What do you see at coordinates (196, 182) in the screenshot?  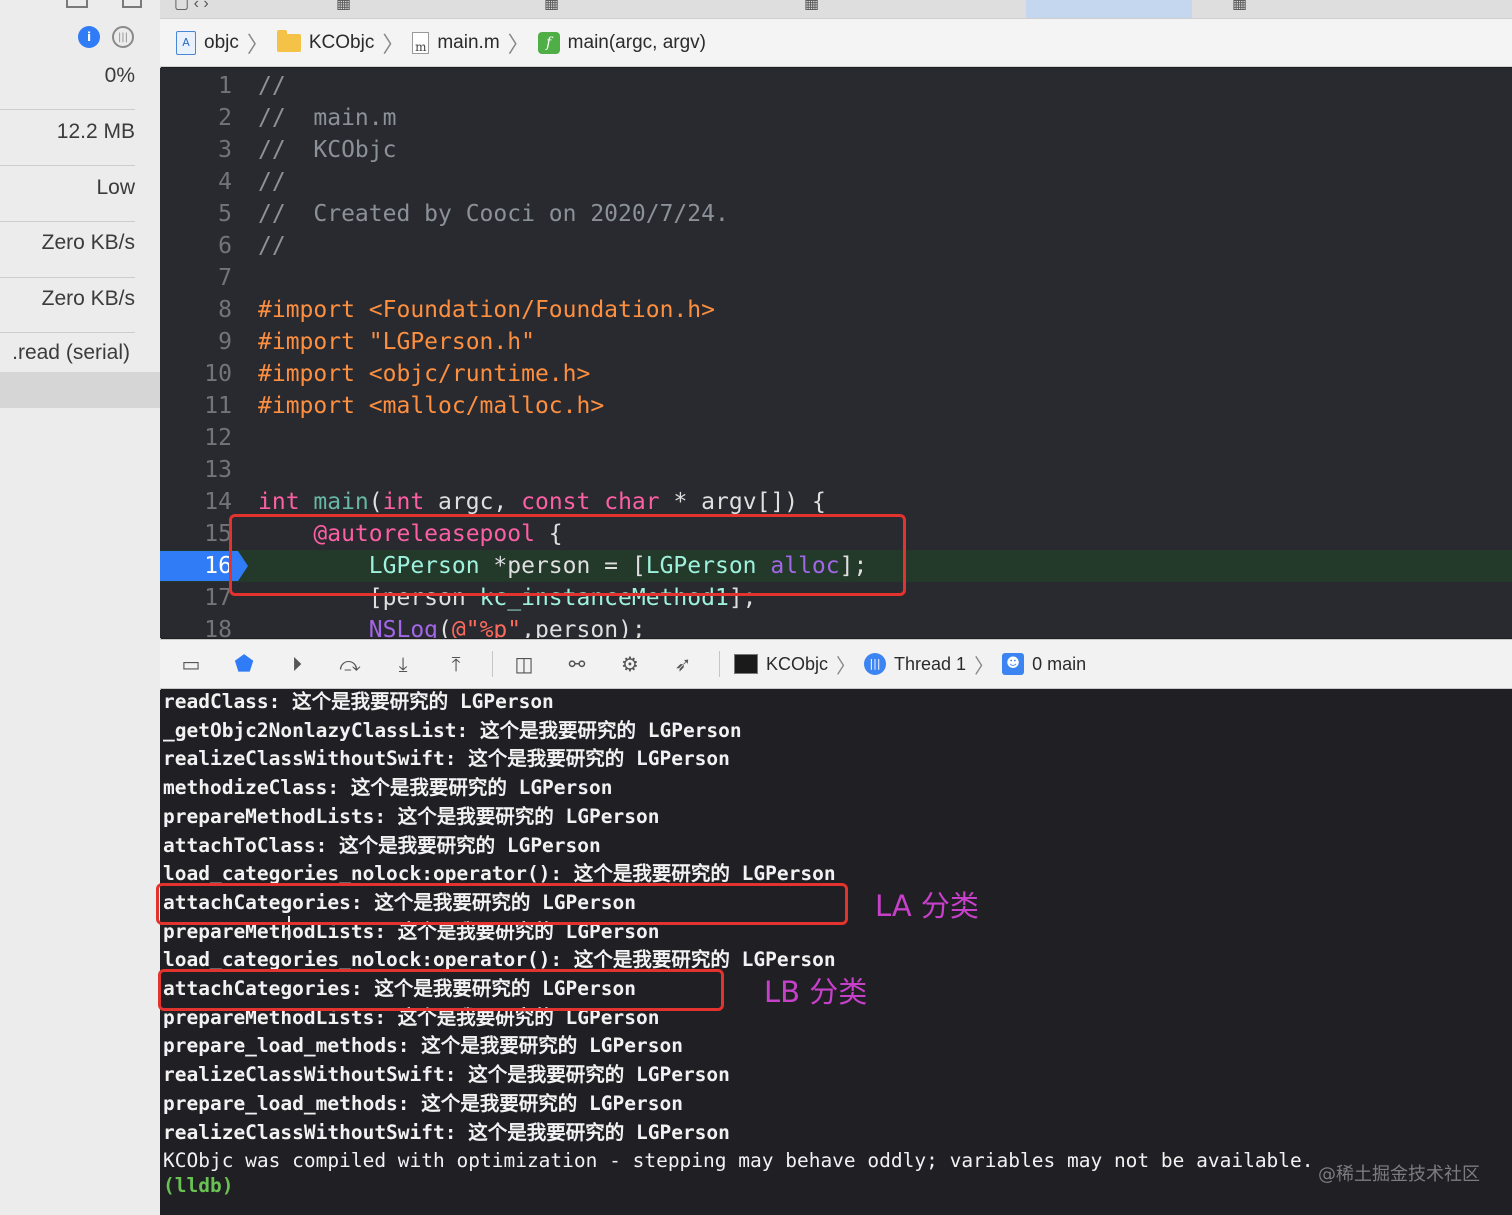 I see `line-number: 4` at bounding box center [196, 182].